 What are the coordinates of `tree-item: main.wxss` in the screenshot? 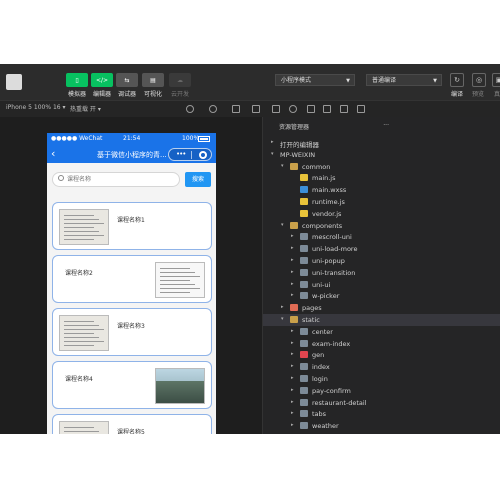 It's located at (381, 190).